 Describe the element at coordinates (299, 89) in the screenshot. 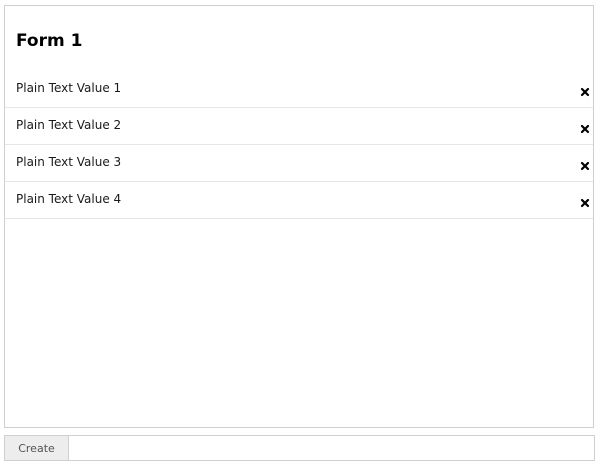

I see `form-row: Plain Text Value 1` at that location.